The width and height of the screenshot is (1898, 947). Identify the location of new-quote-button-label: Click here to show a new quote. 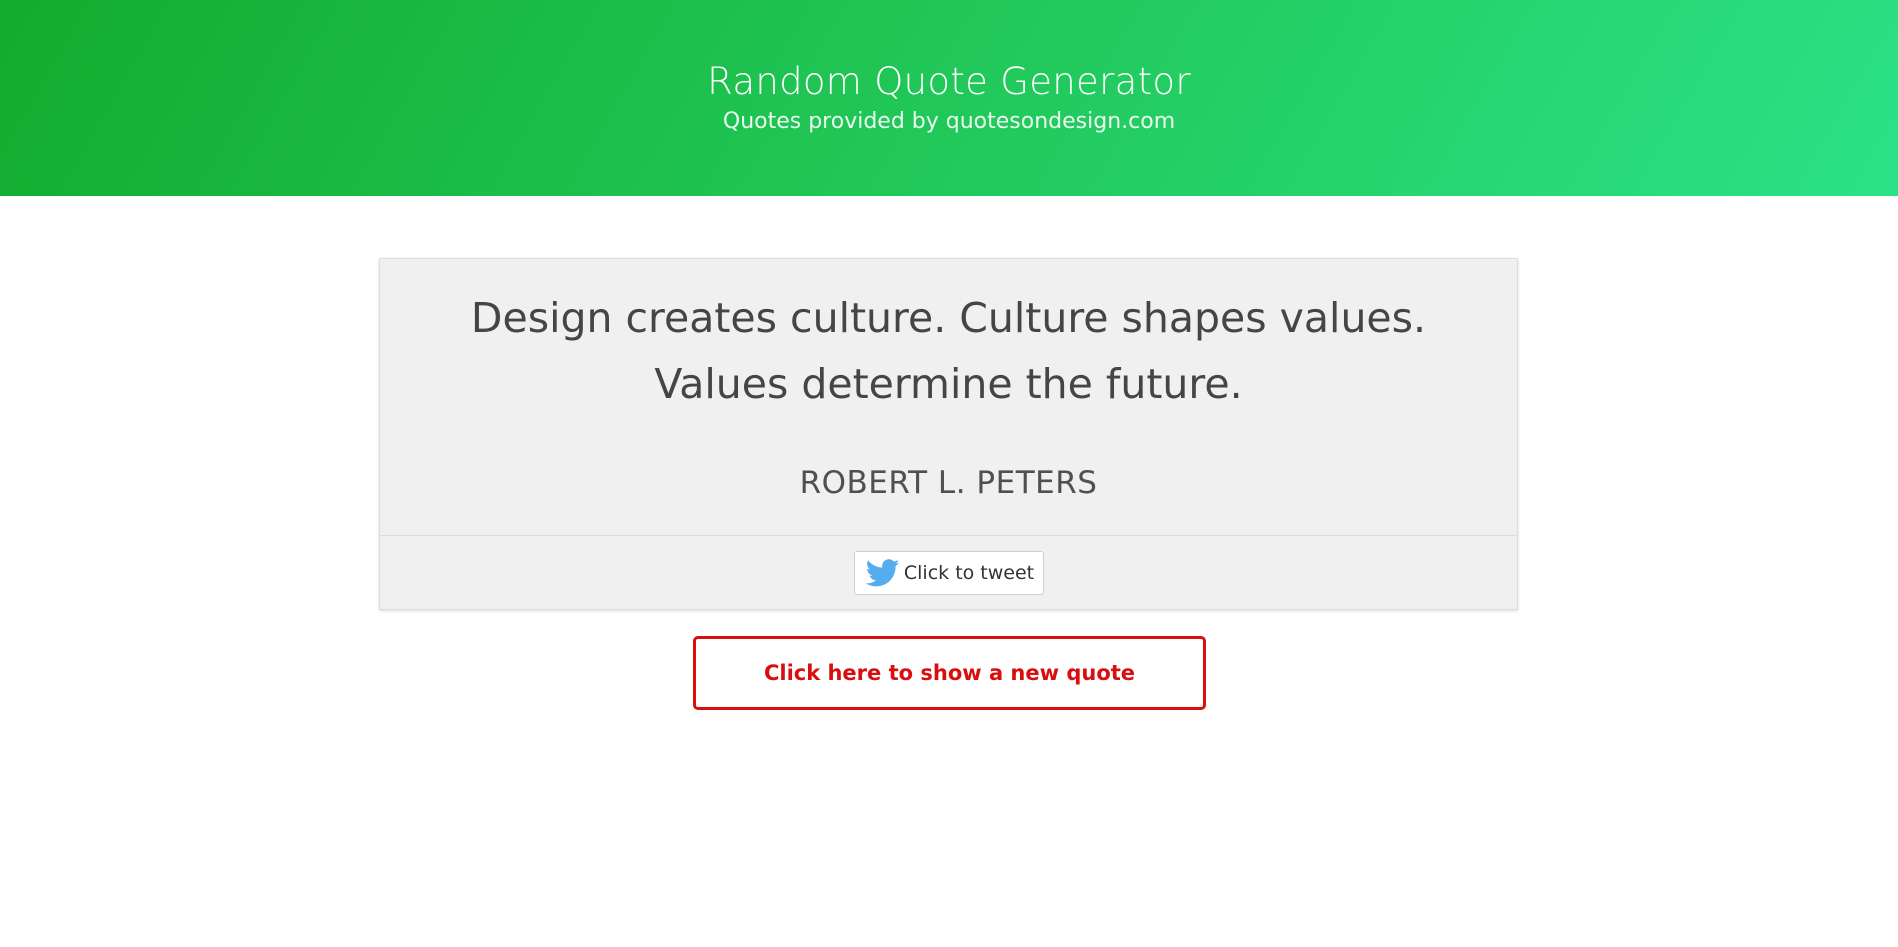
(949, 673).